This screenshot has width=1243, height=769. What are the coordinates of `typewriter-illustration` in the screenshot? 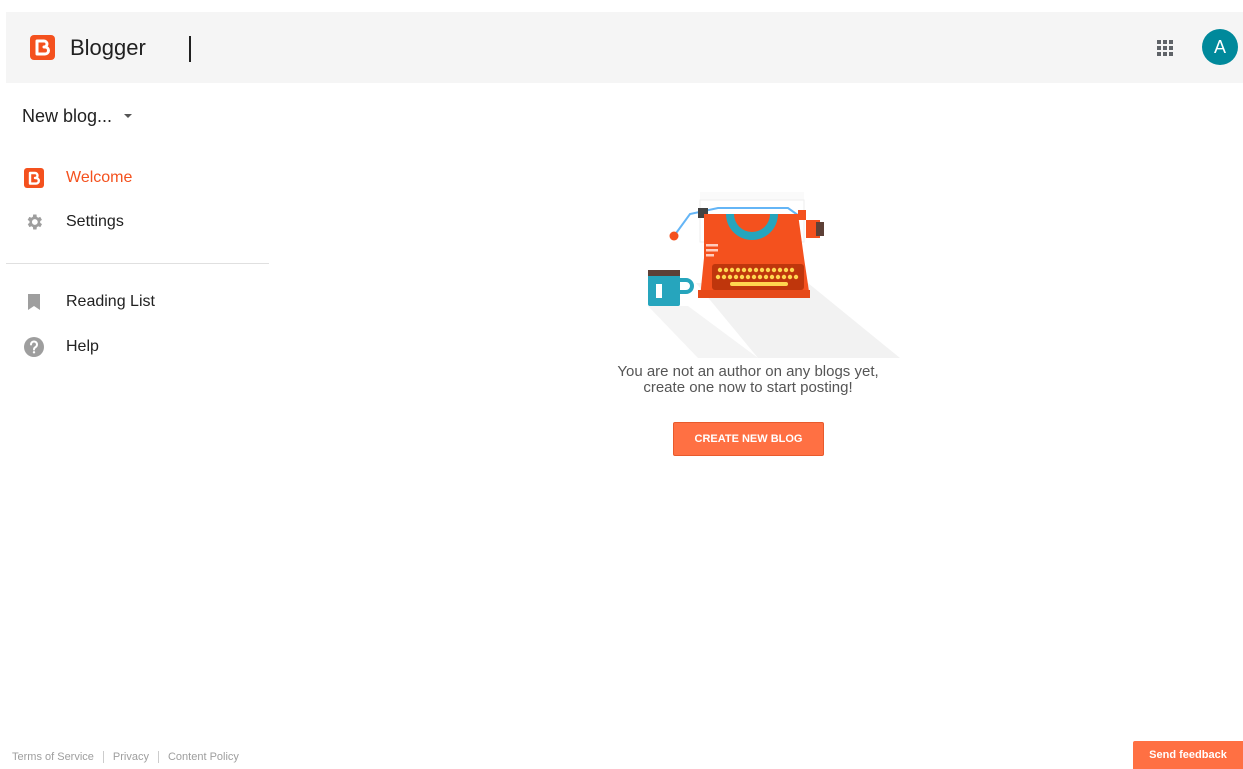 It's located at (774, 275).